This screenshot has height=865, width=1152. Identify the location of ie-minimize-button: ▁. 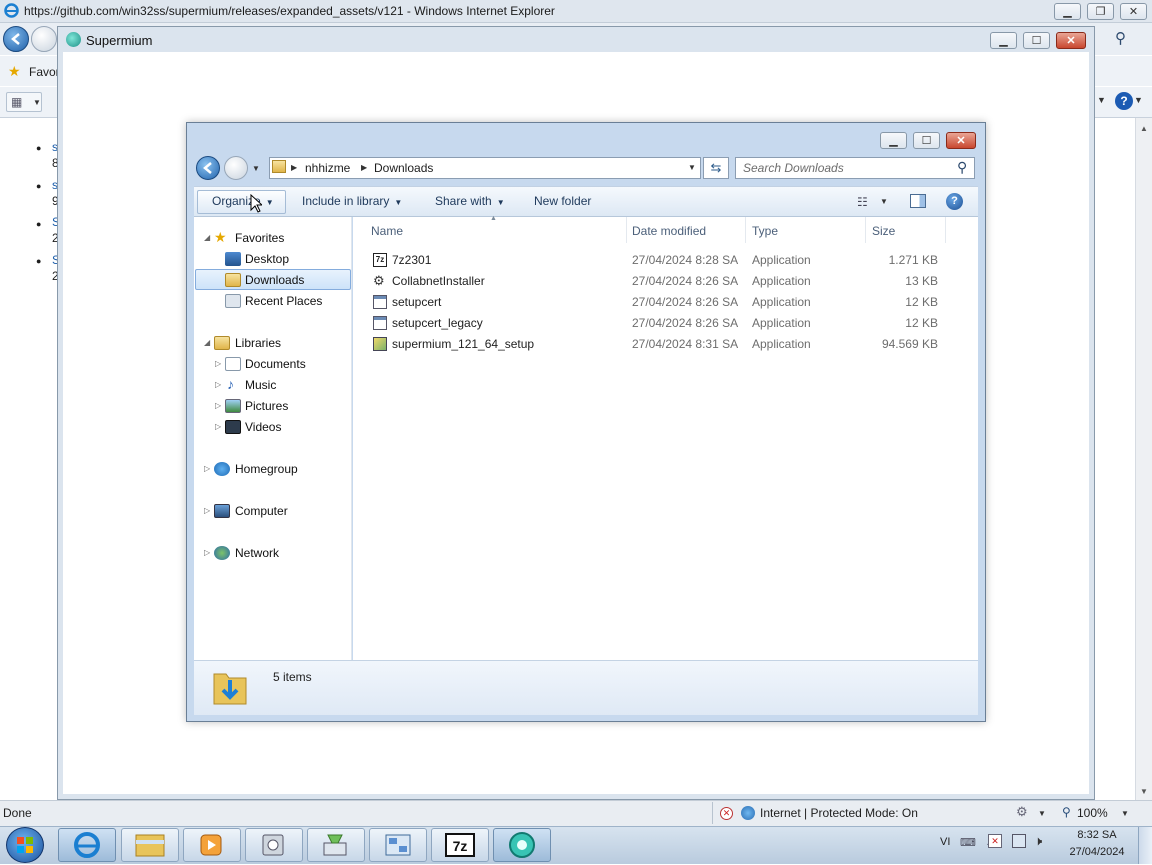
(1067, 11).